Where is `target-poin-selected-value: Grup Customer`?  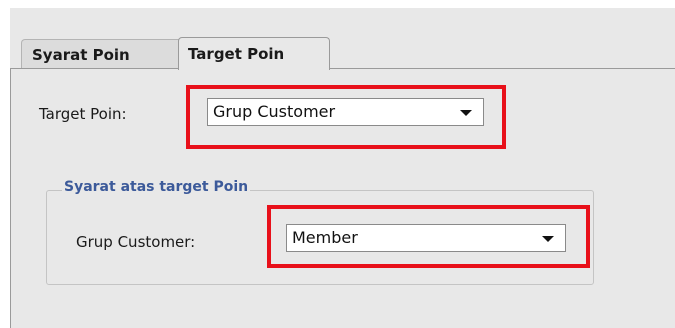 target-poin-selected-value: Grup Customer is located at coordinates (274, 111).